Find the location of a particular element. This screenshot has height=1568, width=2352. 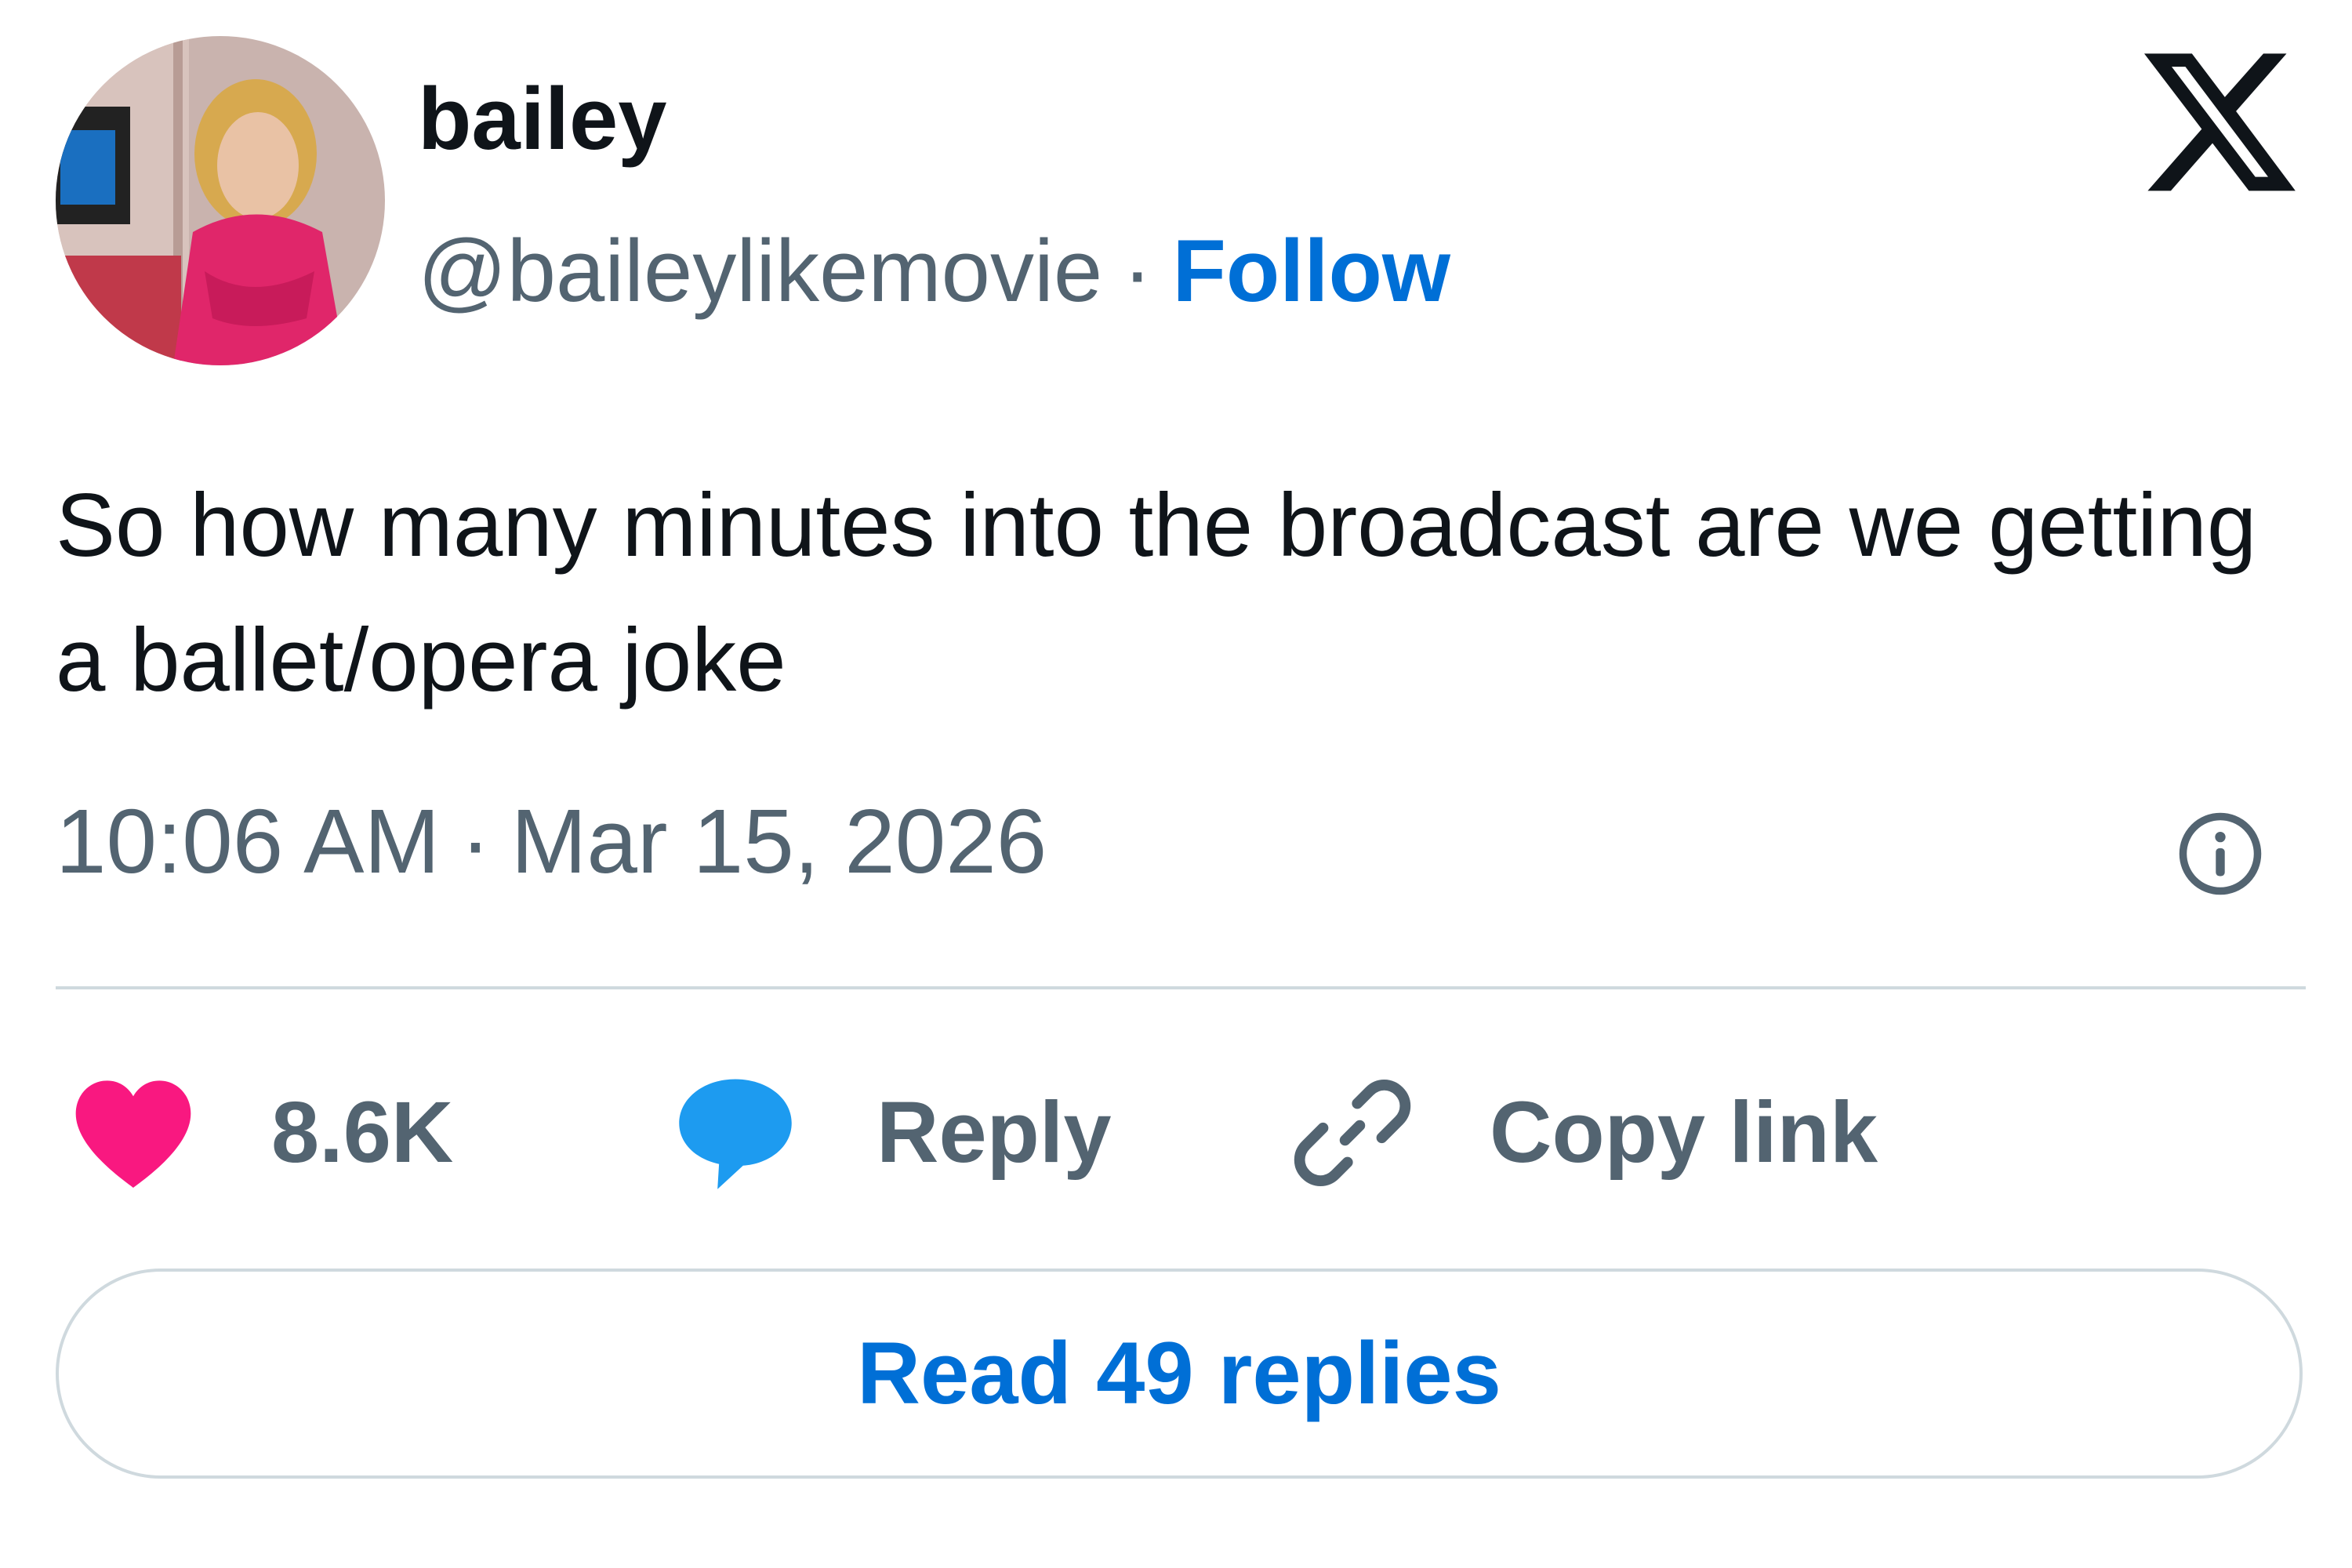

read-replies-label: Read 49 replies is located at coordinates (1179, 1373).